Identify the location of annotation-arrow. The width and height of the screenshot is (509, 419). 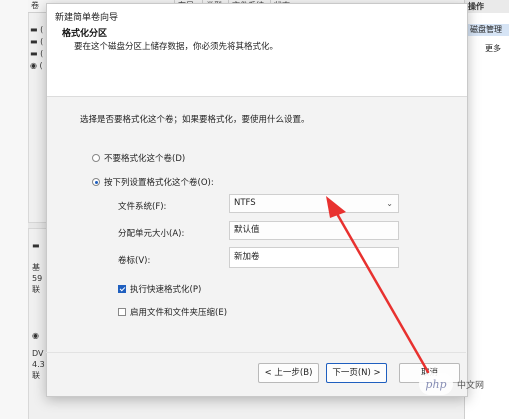
(378, 285).